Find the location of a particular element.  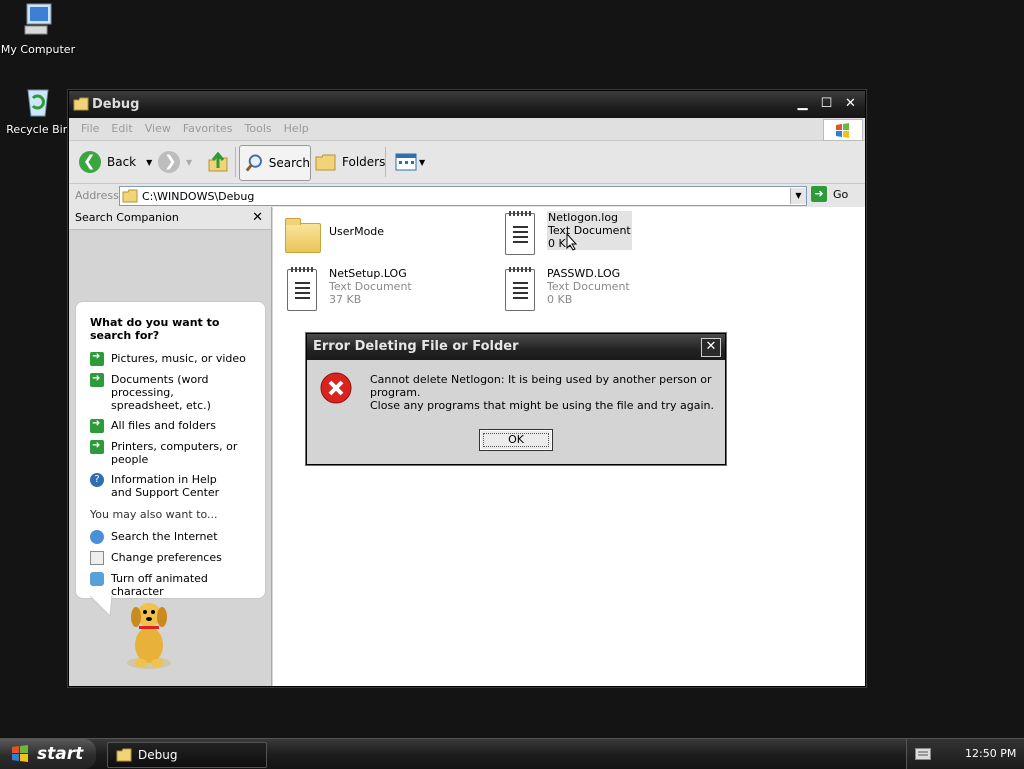

menu-tools: Tools is located at coordinates (258, 129).